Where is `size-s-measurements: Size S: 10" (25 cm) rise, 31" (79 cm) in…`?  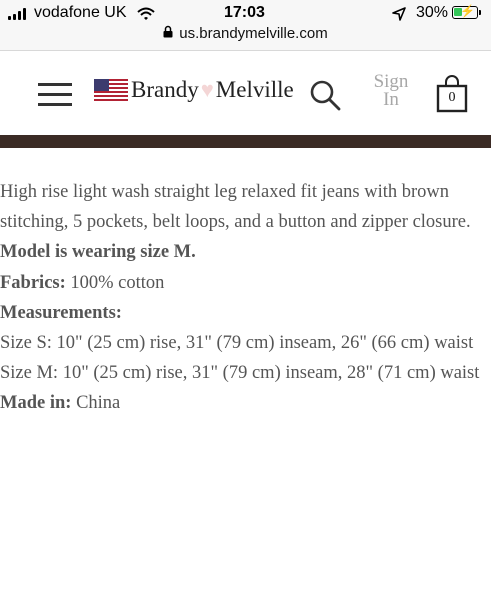 size-s-measurements: Size S: 10" (25 cm) rise, 31" (79 cm) in… is located at coordinates (237, 343).